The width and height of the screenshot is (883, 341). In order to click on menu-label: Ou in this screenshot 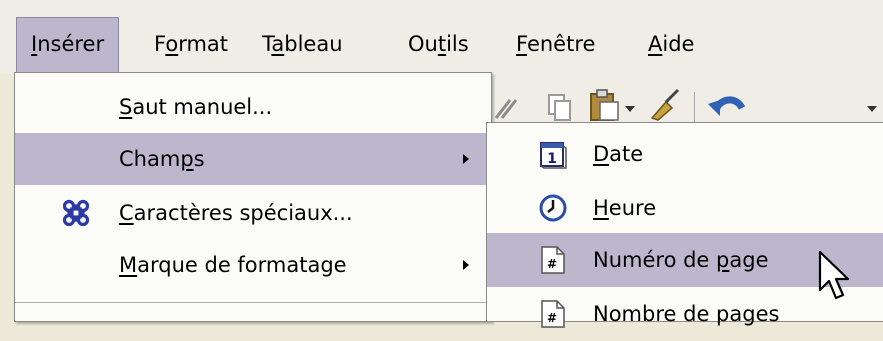, I will do `click(423, 44)`.